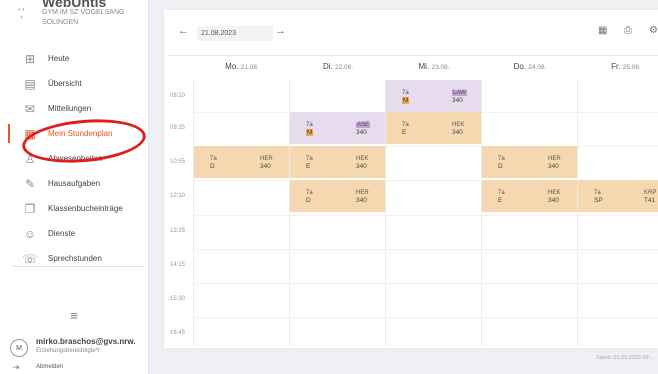 This screenshot has width=658, height=374. What do you see at coordinates (80, 133) in the screenshot?
I see `sidebar-item-label: Mein Stundenplan` at bounding box center [80, 133].